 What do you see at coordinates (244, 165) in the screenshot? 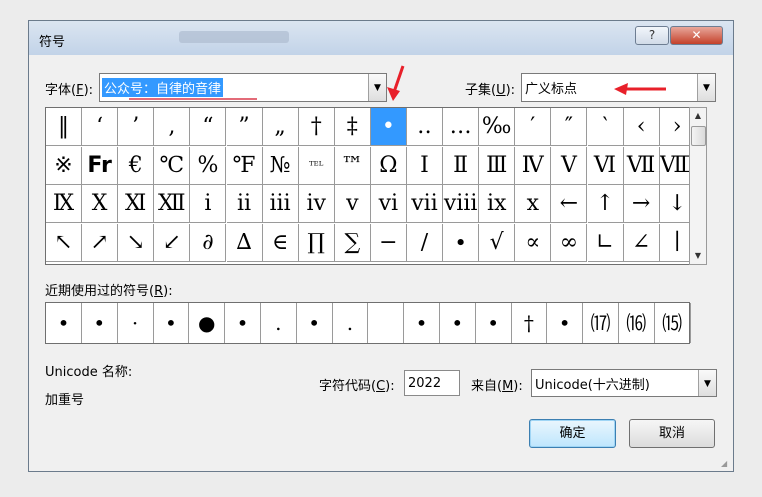
I see `symbol-cell: ℉` at bounding box center [244, 165].